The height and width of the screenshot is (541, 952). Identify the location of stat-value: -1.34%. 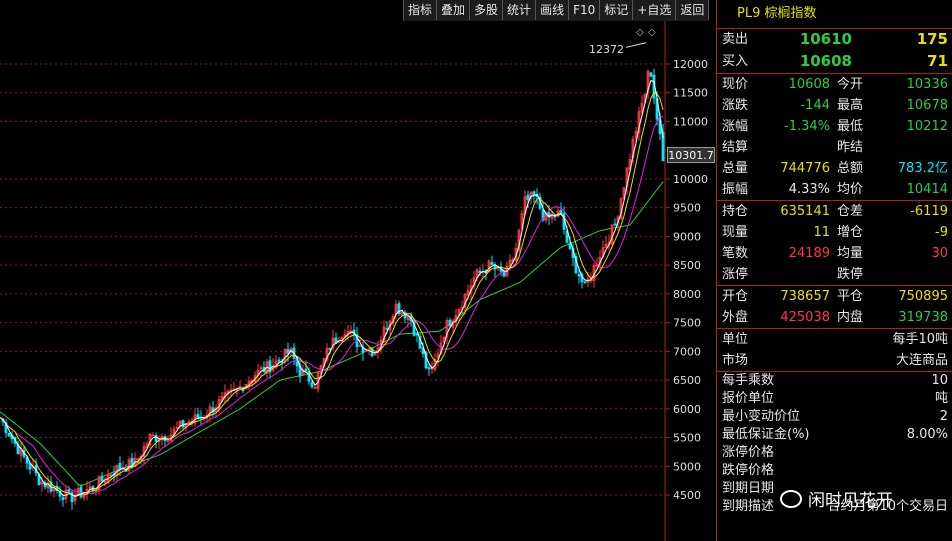
(807, 126).